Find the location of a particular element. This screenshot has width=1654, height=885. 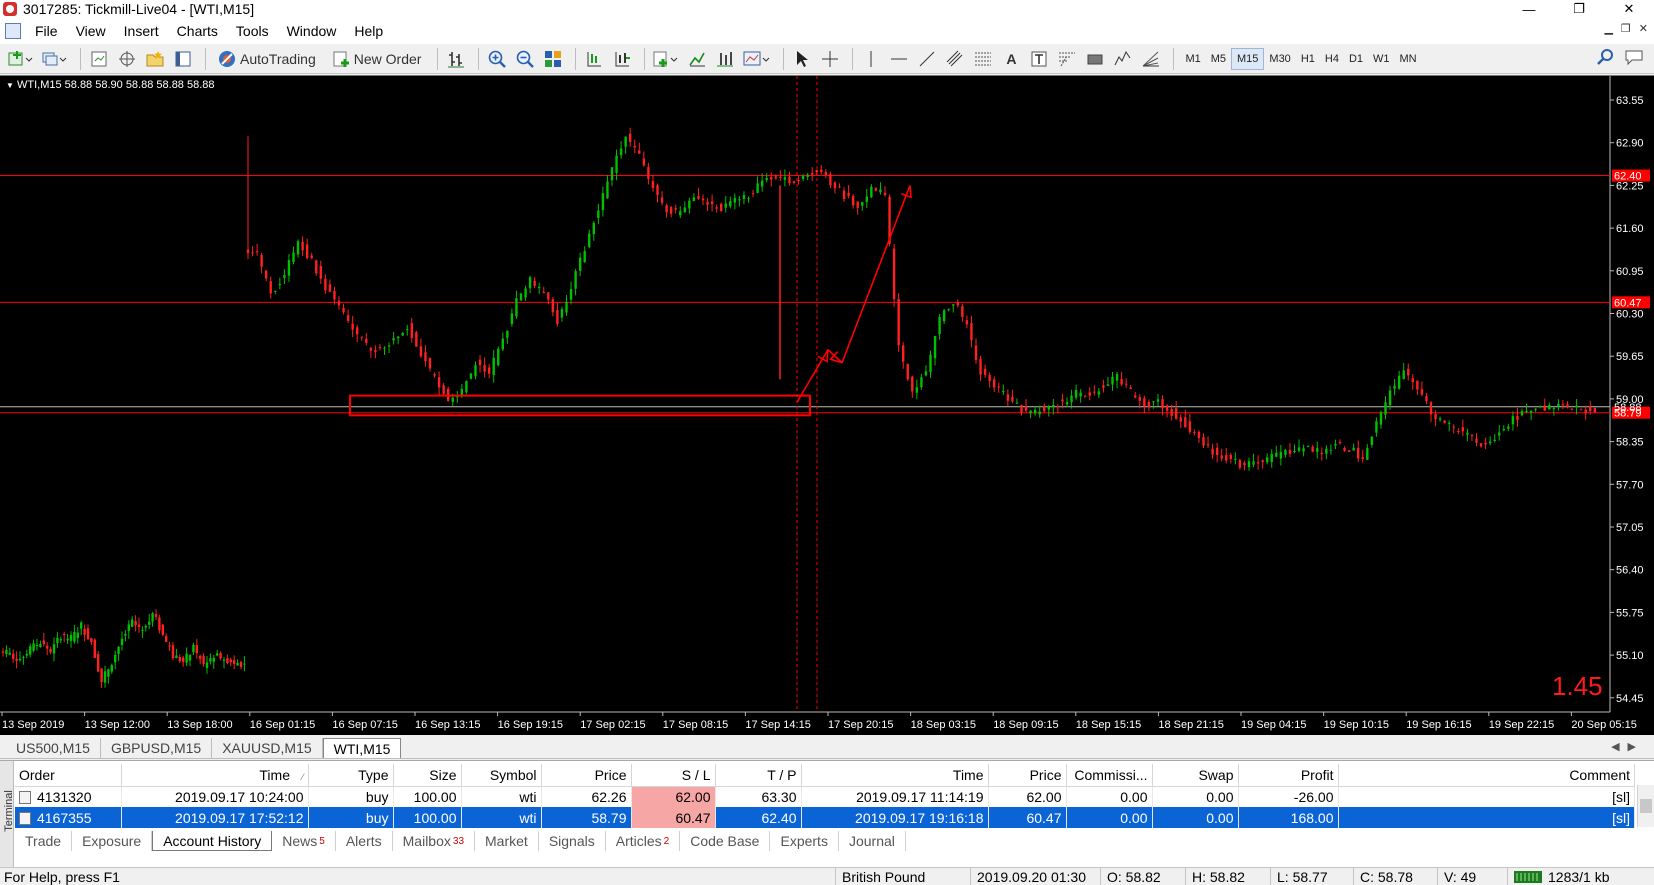

column-header-size: Size is located at coordinates (427, 775).